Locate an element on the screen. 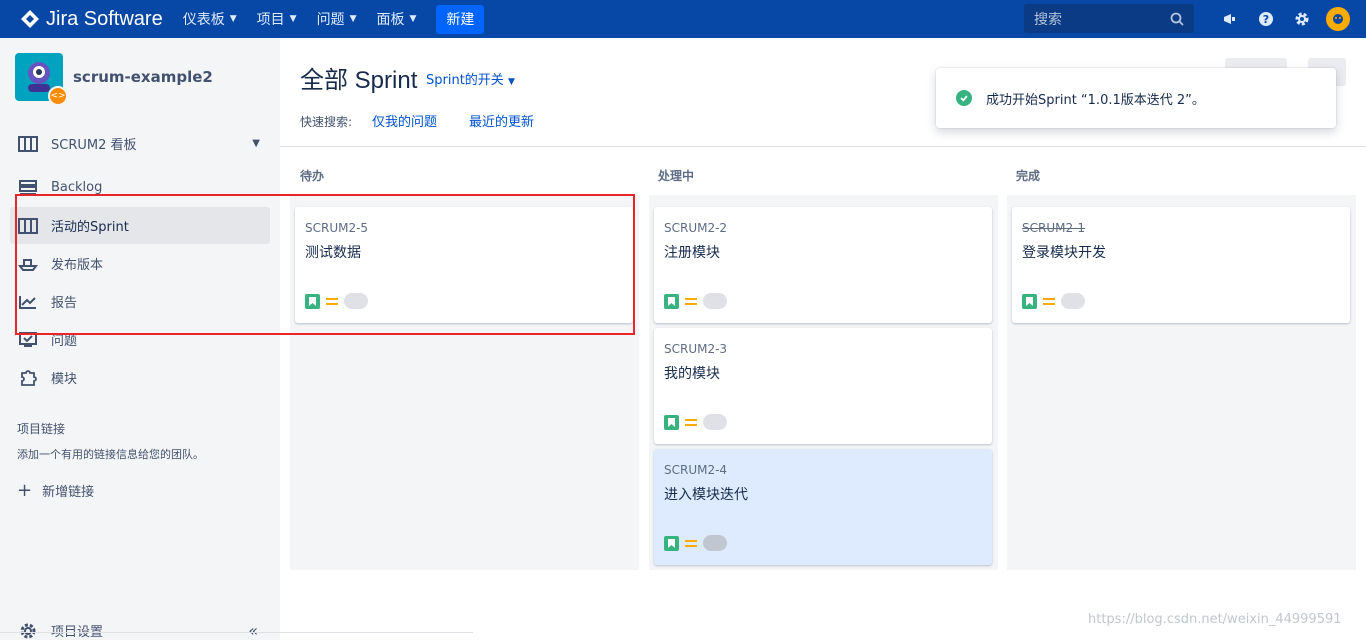 The height and width of the screenshot is (640, 1366). divider is located at coordinates (823, 146).